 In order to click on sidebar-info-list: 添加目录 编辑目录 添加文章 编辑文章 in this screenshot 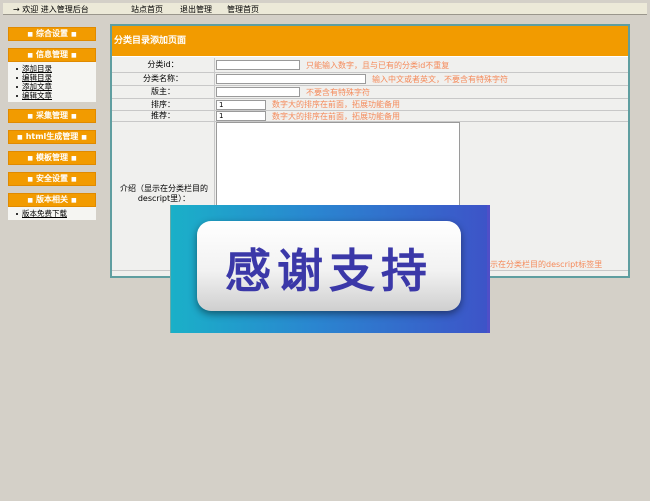, I will do `click(52, 82)`.